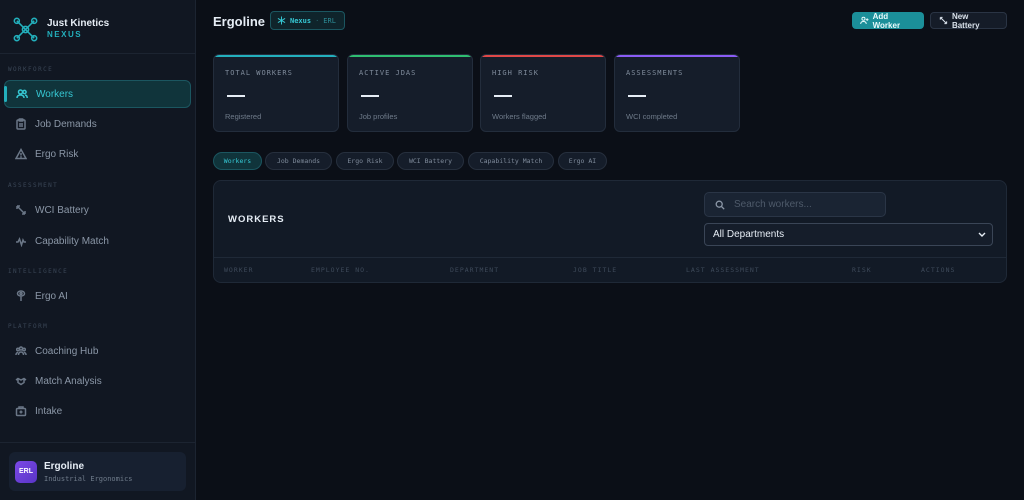  What do you see at coordinates (78, 23) in the screenshot?
I see `brand-name: Just Kinetics` at bounding box center [78, 23].